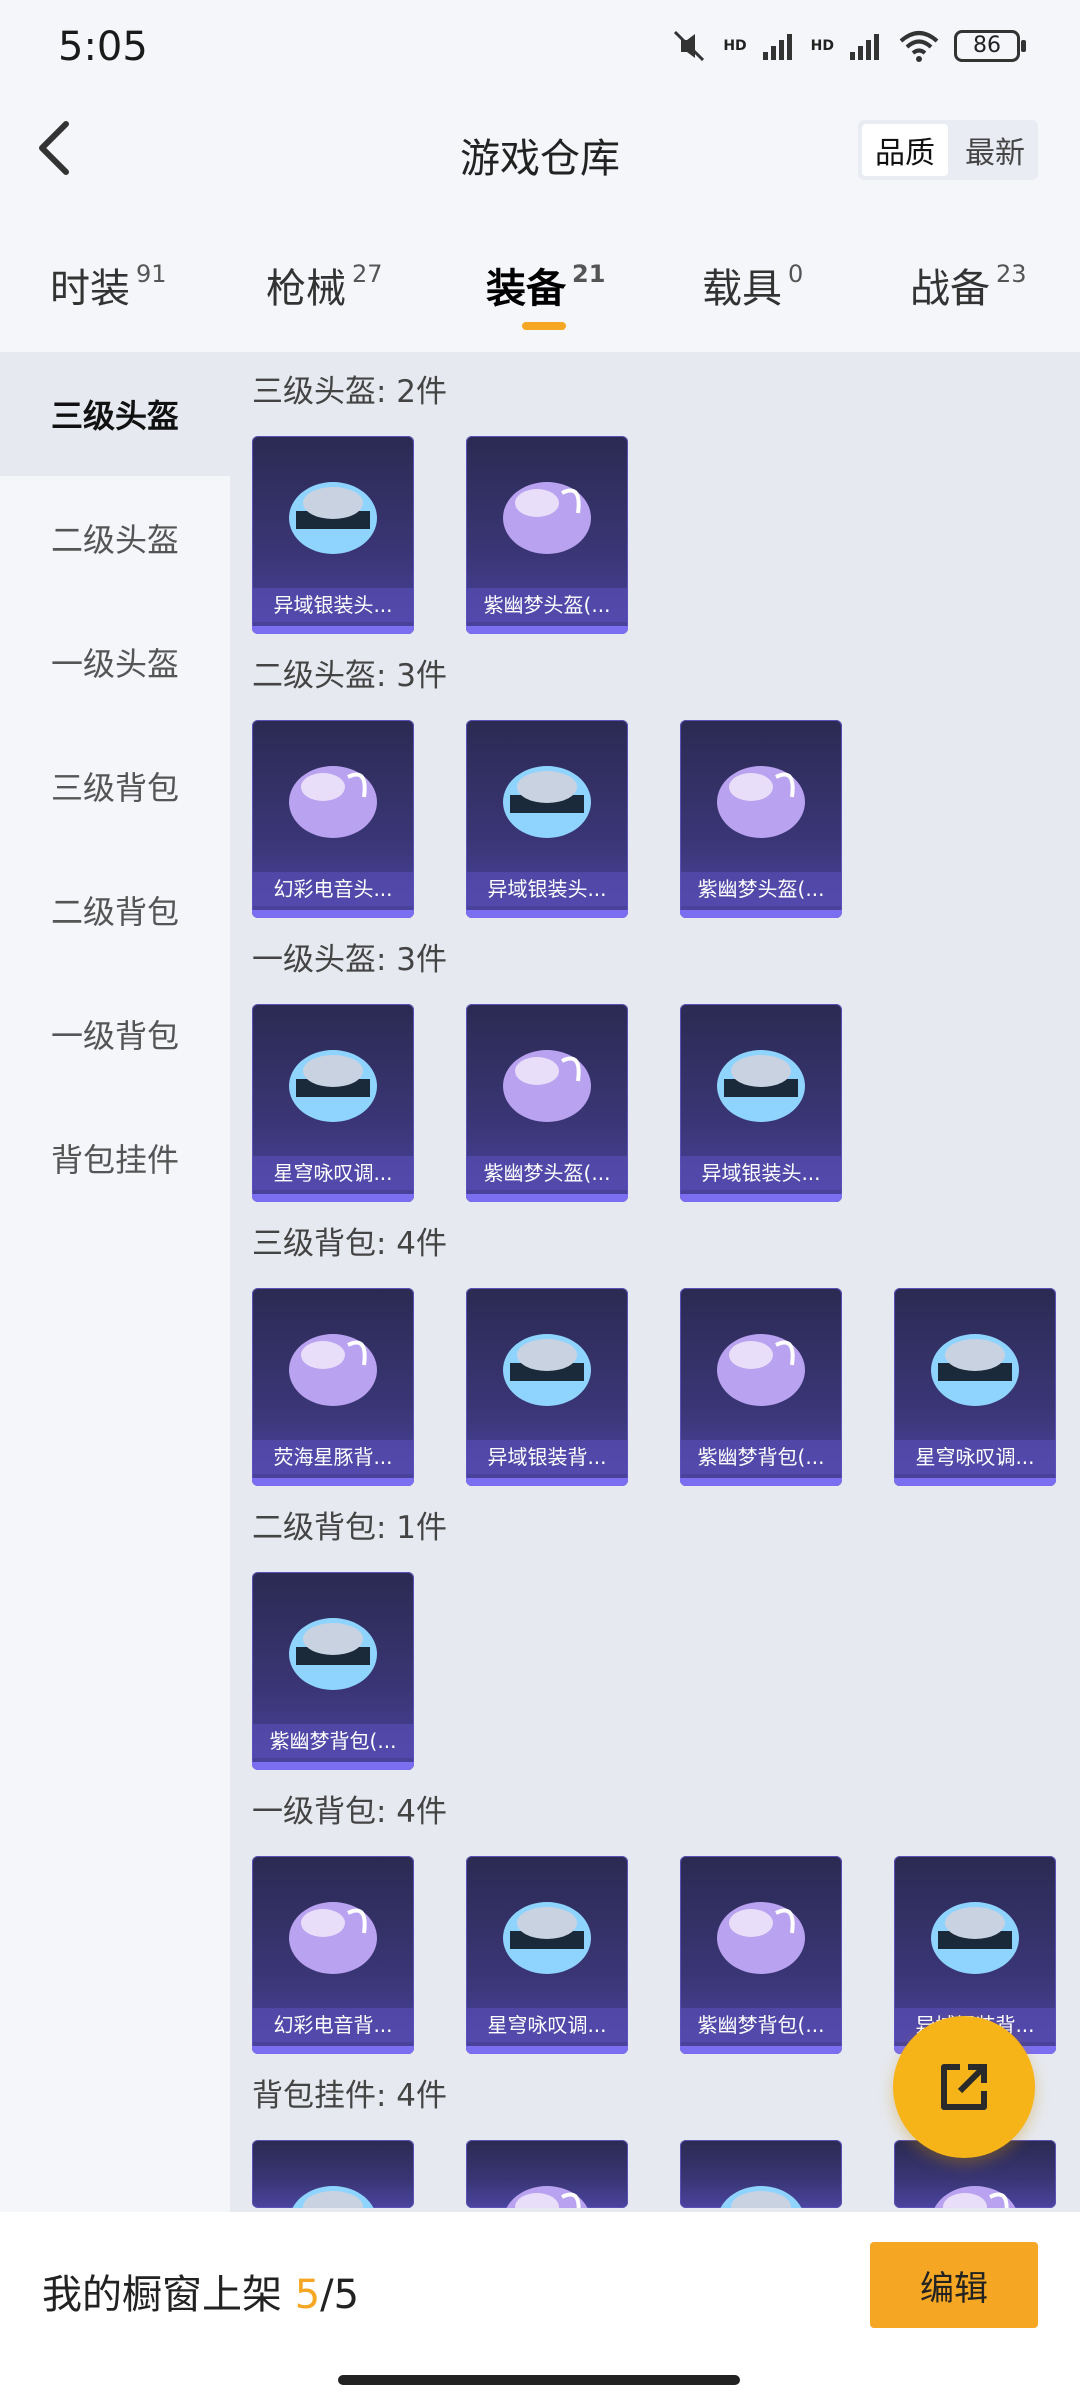 This screenshot has height=2400, width=1080. I want to click on tab-guns: 枪械 27, so click(324, 285).